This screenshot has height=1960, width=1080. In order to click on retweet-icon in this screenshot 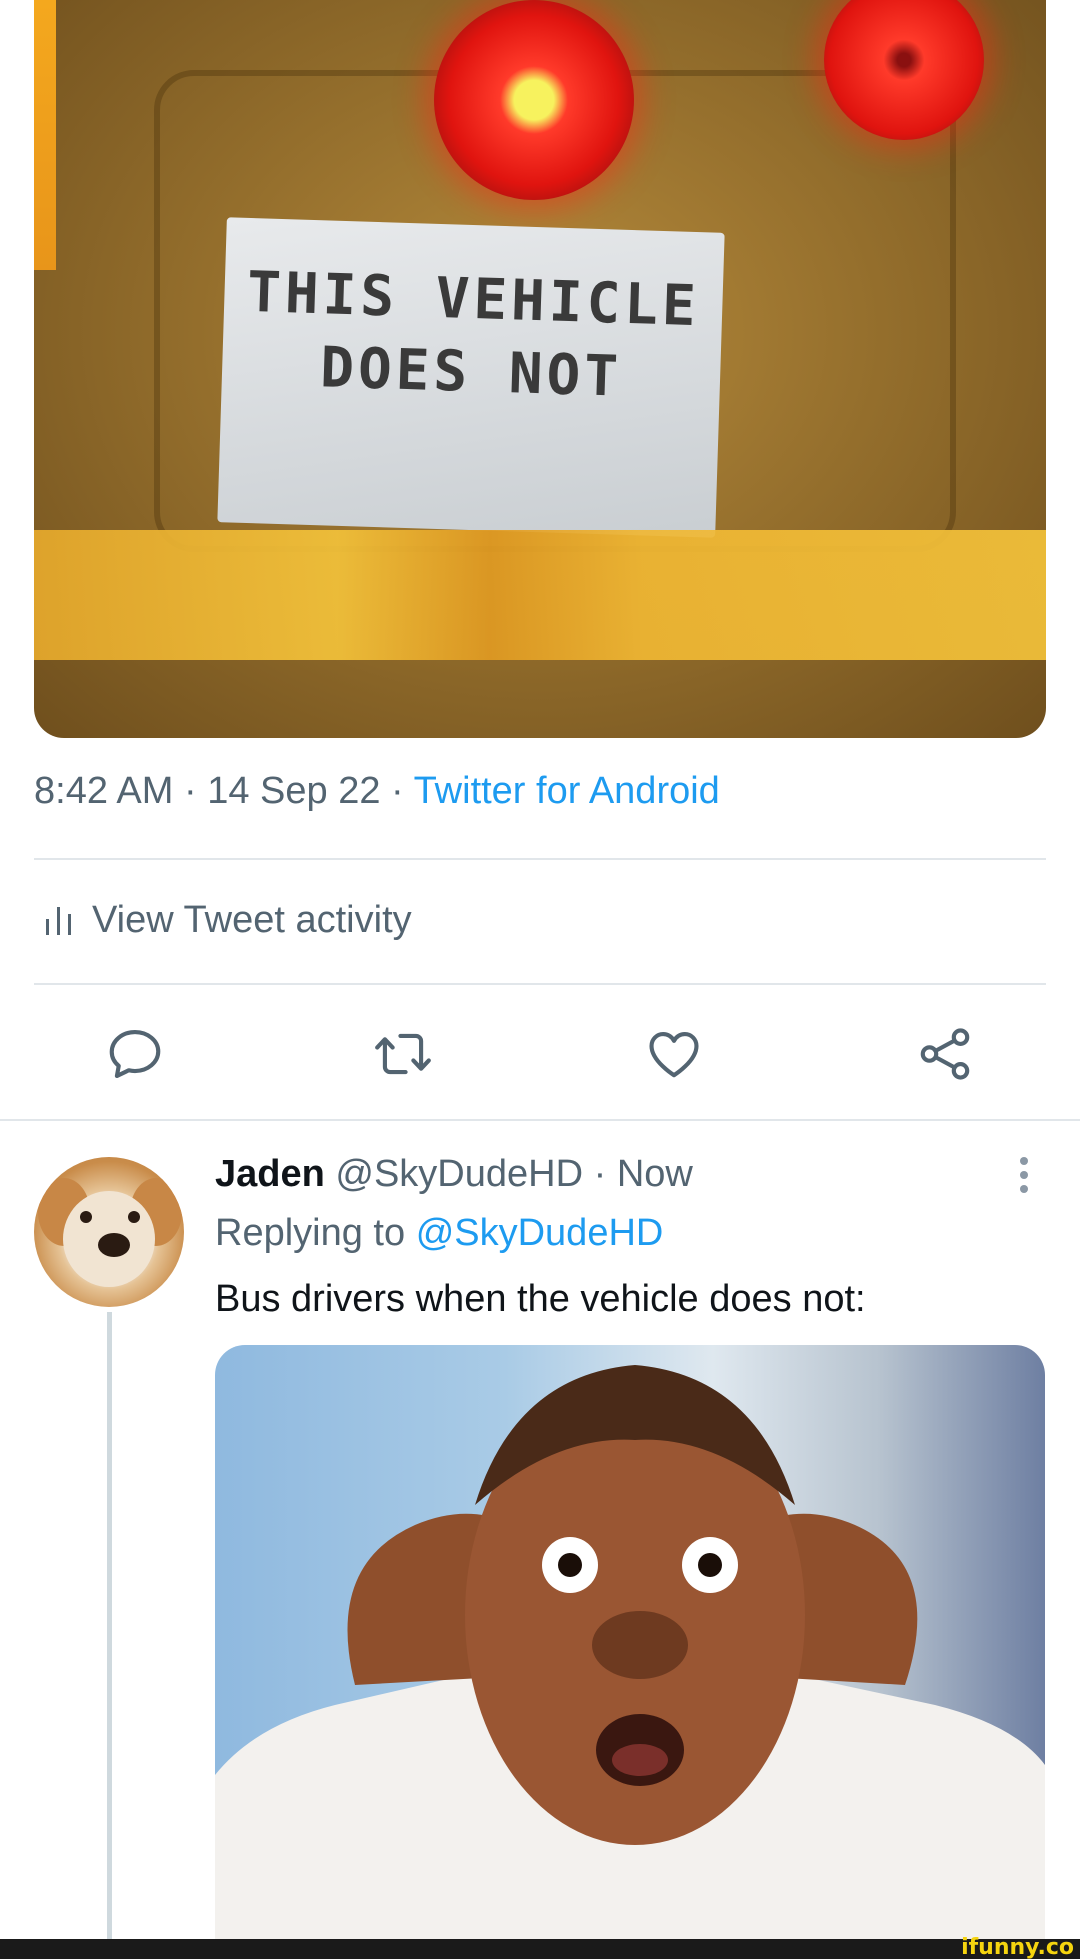, I will do `click(403, 1054)`.